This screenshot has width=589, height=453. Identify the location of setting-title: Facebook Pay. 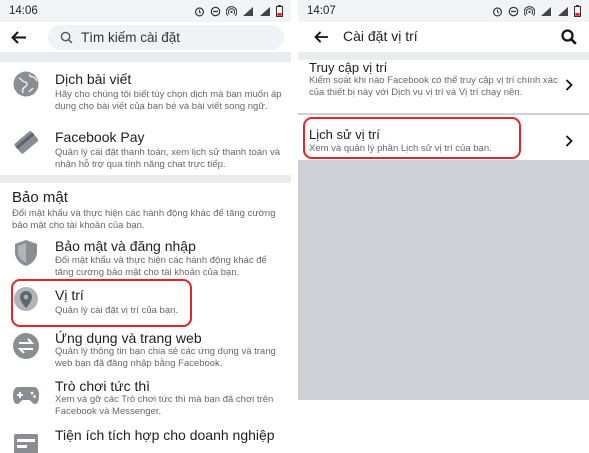
(100, 137).